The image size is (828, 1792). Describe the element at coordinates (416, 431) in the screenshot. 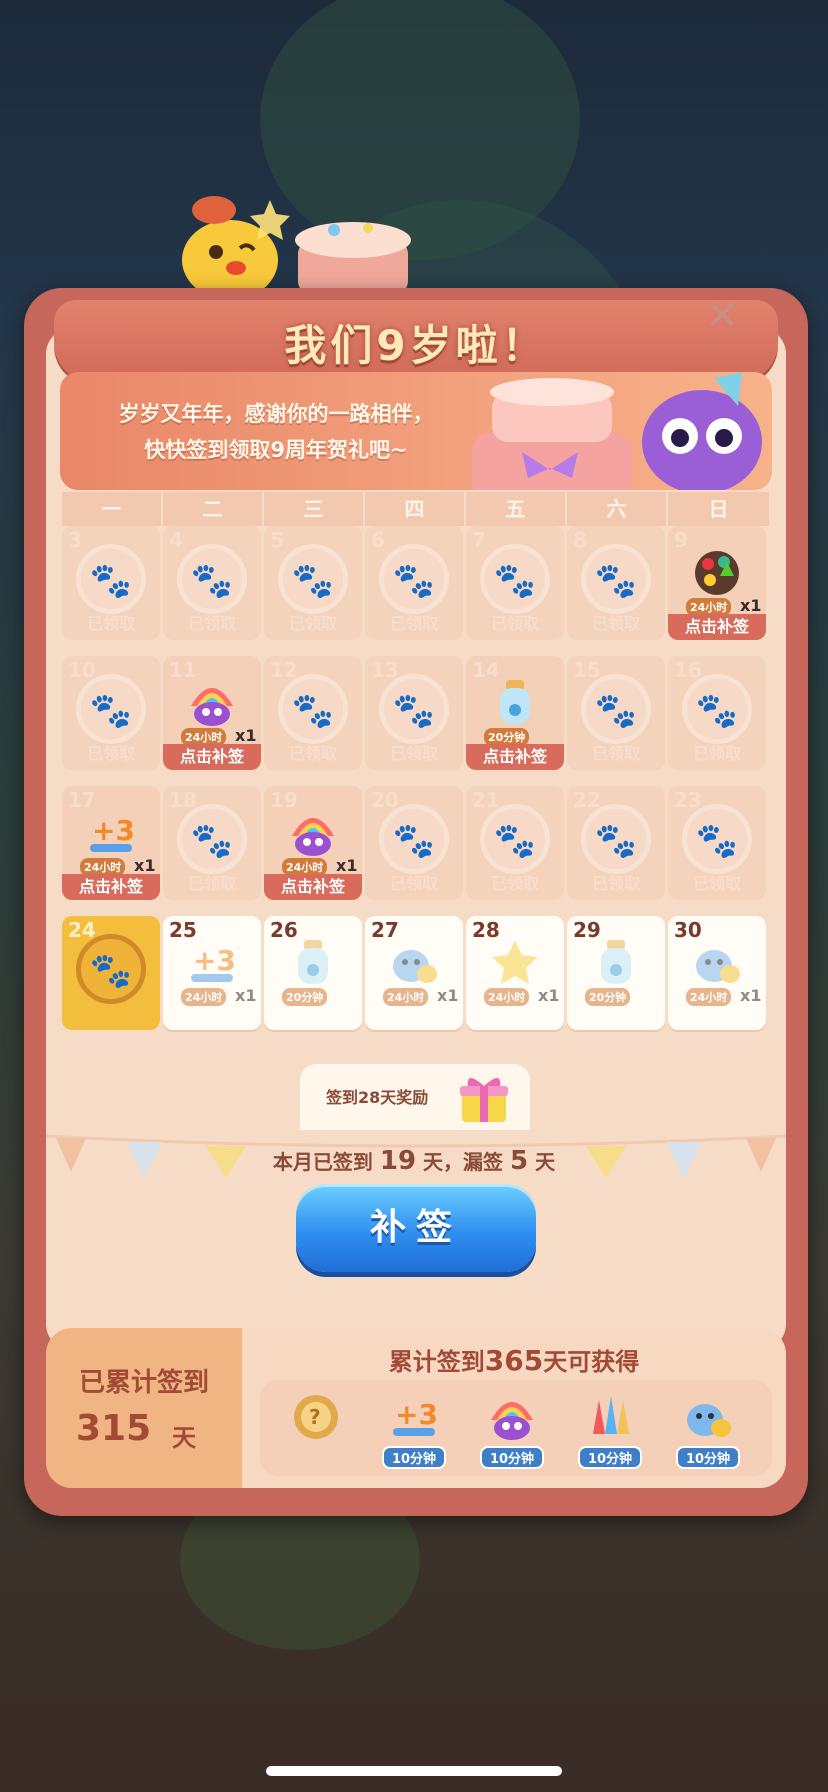

I see `intro-banner: 岁岁又年年，感谢你的一路相伴， 快快签到领取9周年贺礼吧~` at that location.